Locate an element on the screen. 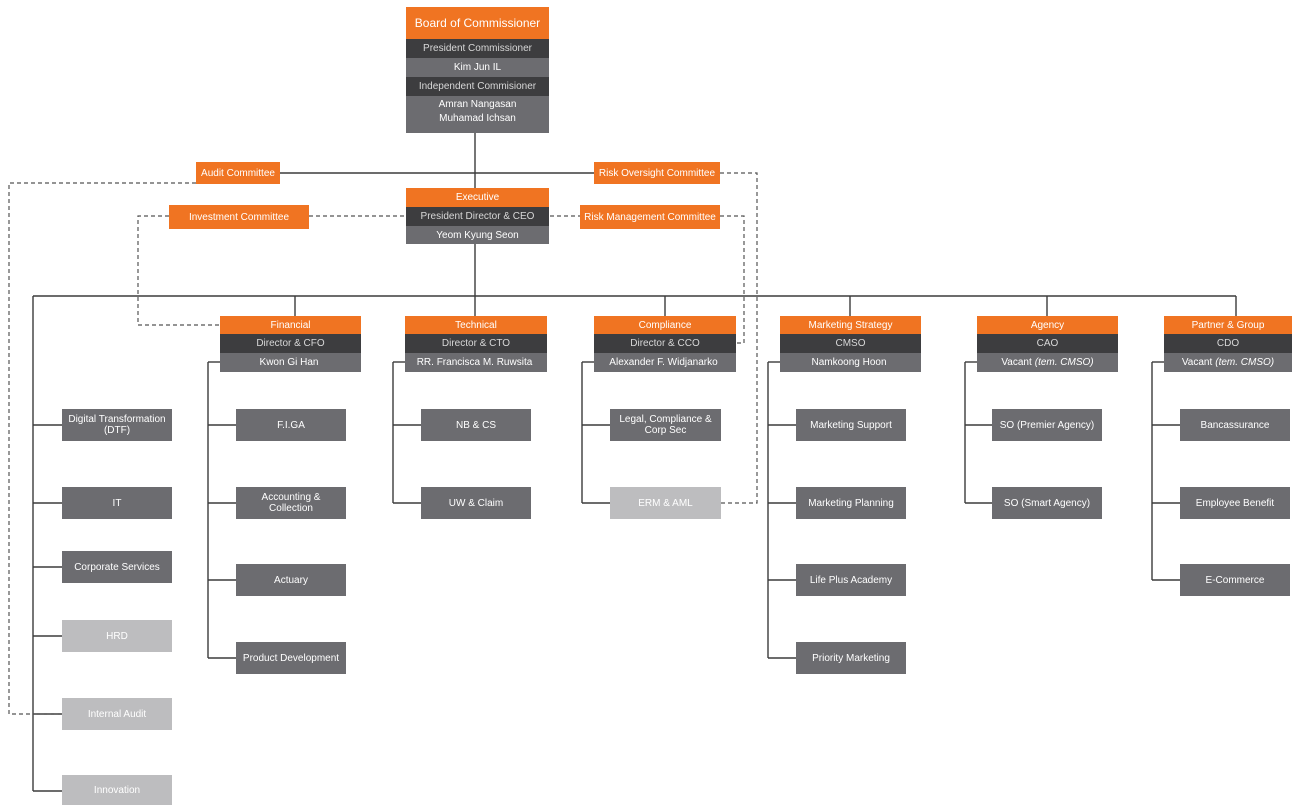 The image size is (1294, 805). directorate-head-name: RR. Francisca M. Ruwsita is located at coordinates (474, 362).